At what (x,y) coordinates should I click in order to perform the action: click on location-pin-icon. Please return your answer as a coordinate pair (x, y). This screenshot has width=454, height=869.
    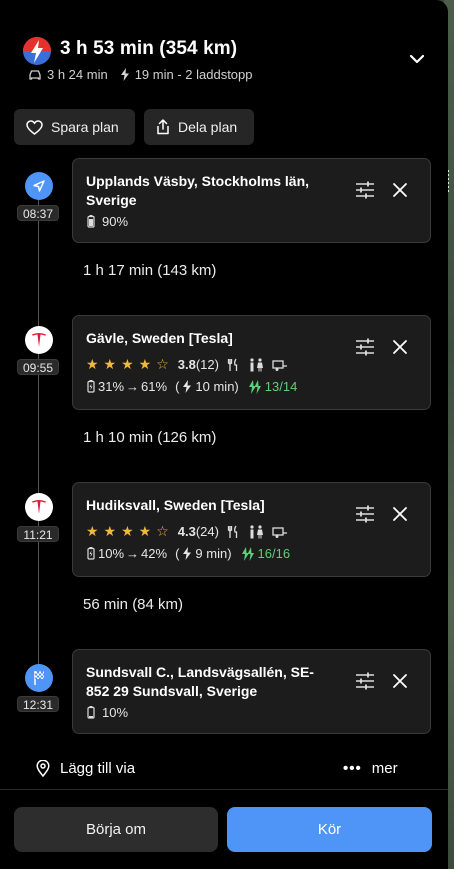
    Looking at the image, I should click on (43, 768).